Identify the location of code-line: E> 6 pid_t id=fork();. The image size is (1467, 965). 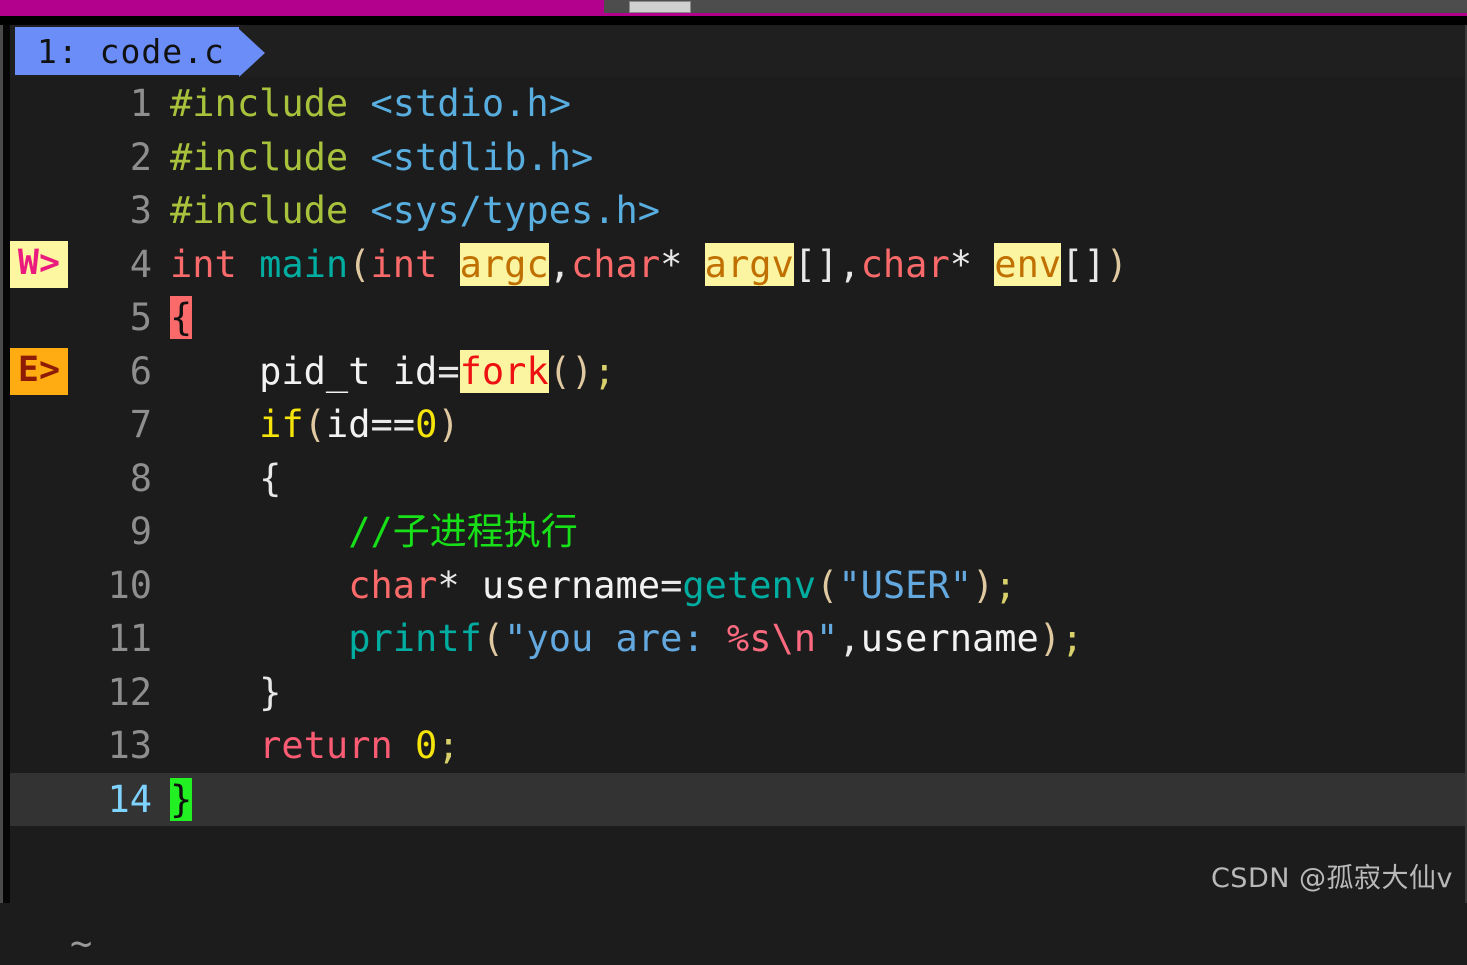
(737, 372).